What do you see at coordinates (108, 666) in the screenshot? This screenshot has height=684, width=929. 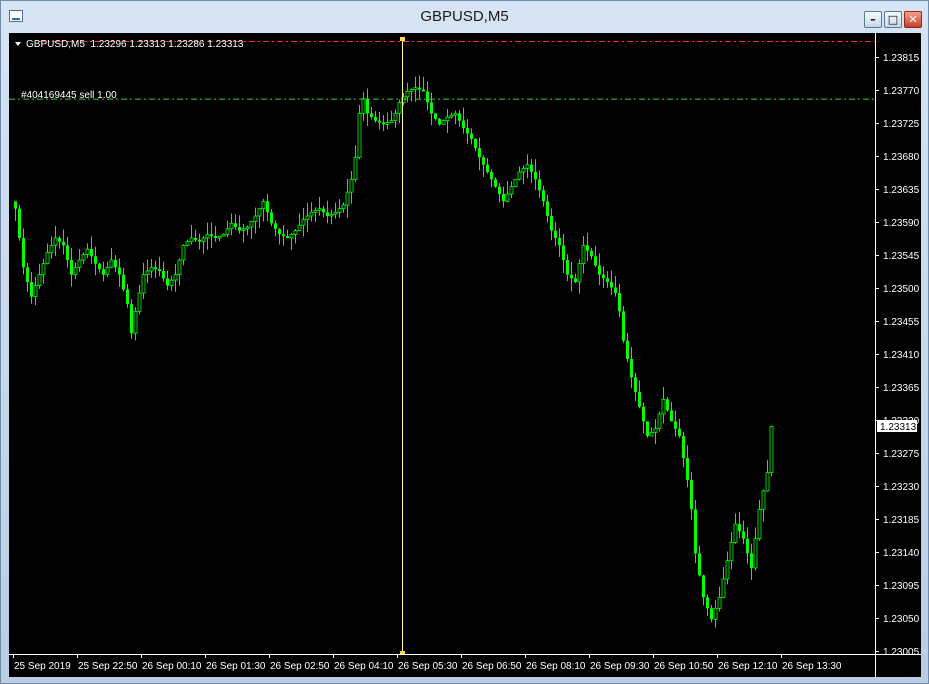 I see `time-tick-label: 25 Sep 22:50` at bounding box center [108, 666].